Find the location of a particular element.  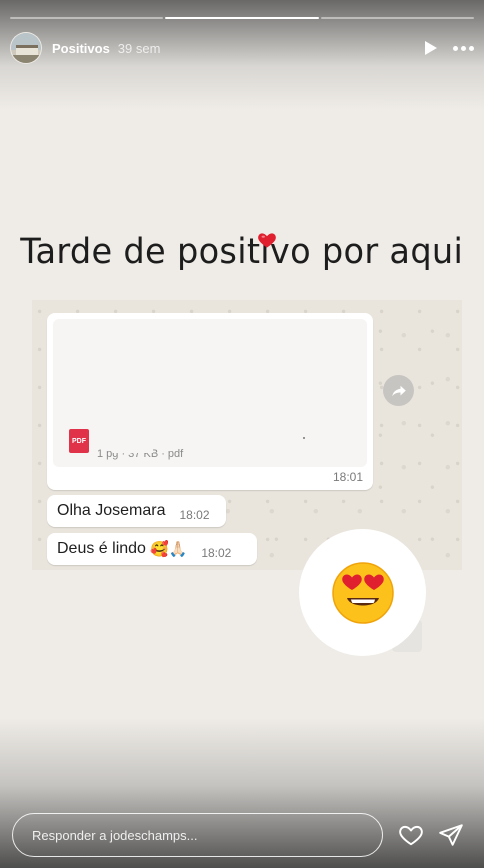

emoji-sticker is located at coordinates (362, 592).